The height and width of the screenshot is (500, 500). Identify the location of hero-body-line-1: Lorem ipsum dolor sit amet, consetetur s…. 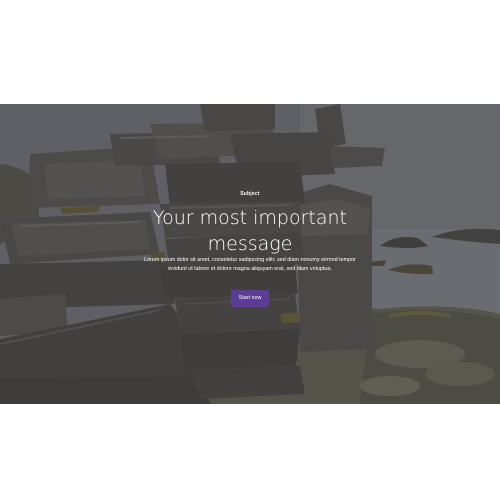
(250, 260).